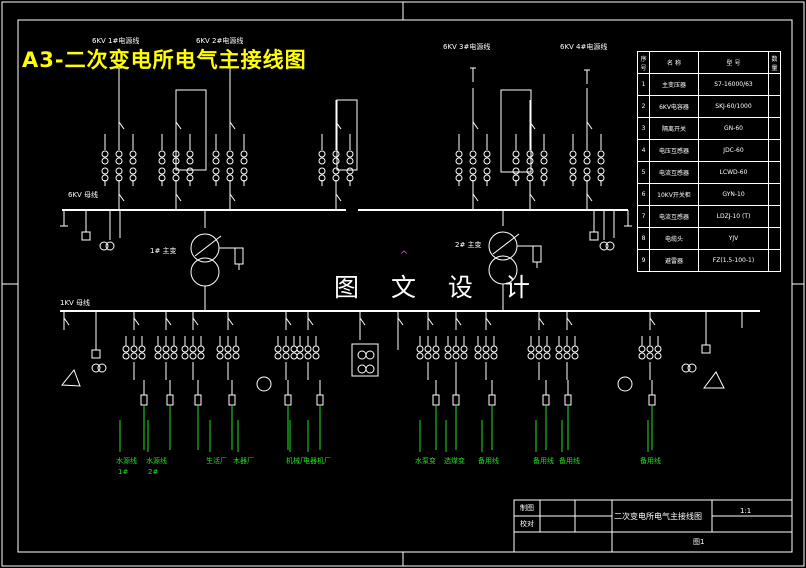 Image resolution: width=806 pixels, height=568 pixels. I want to click on title-block-checked: 校对, so click(527, 524).